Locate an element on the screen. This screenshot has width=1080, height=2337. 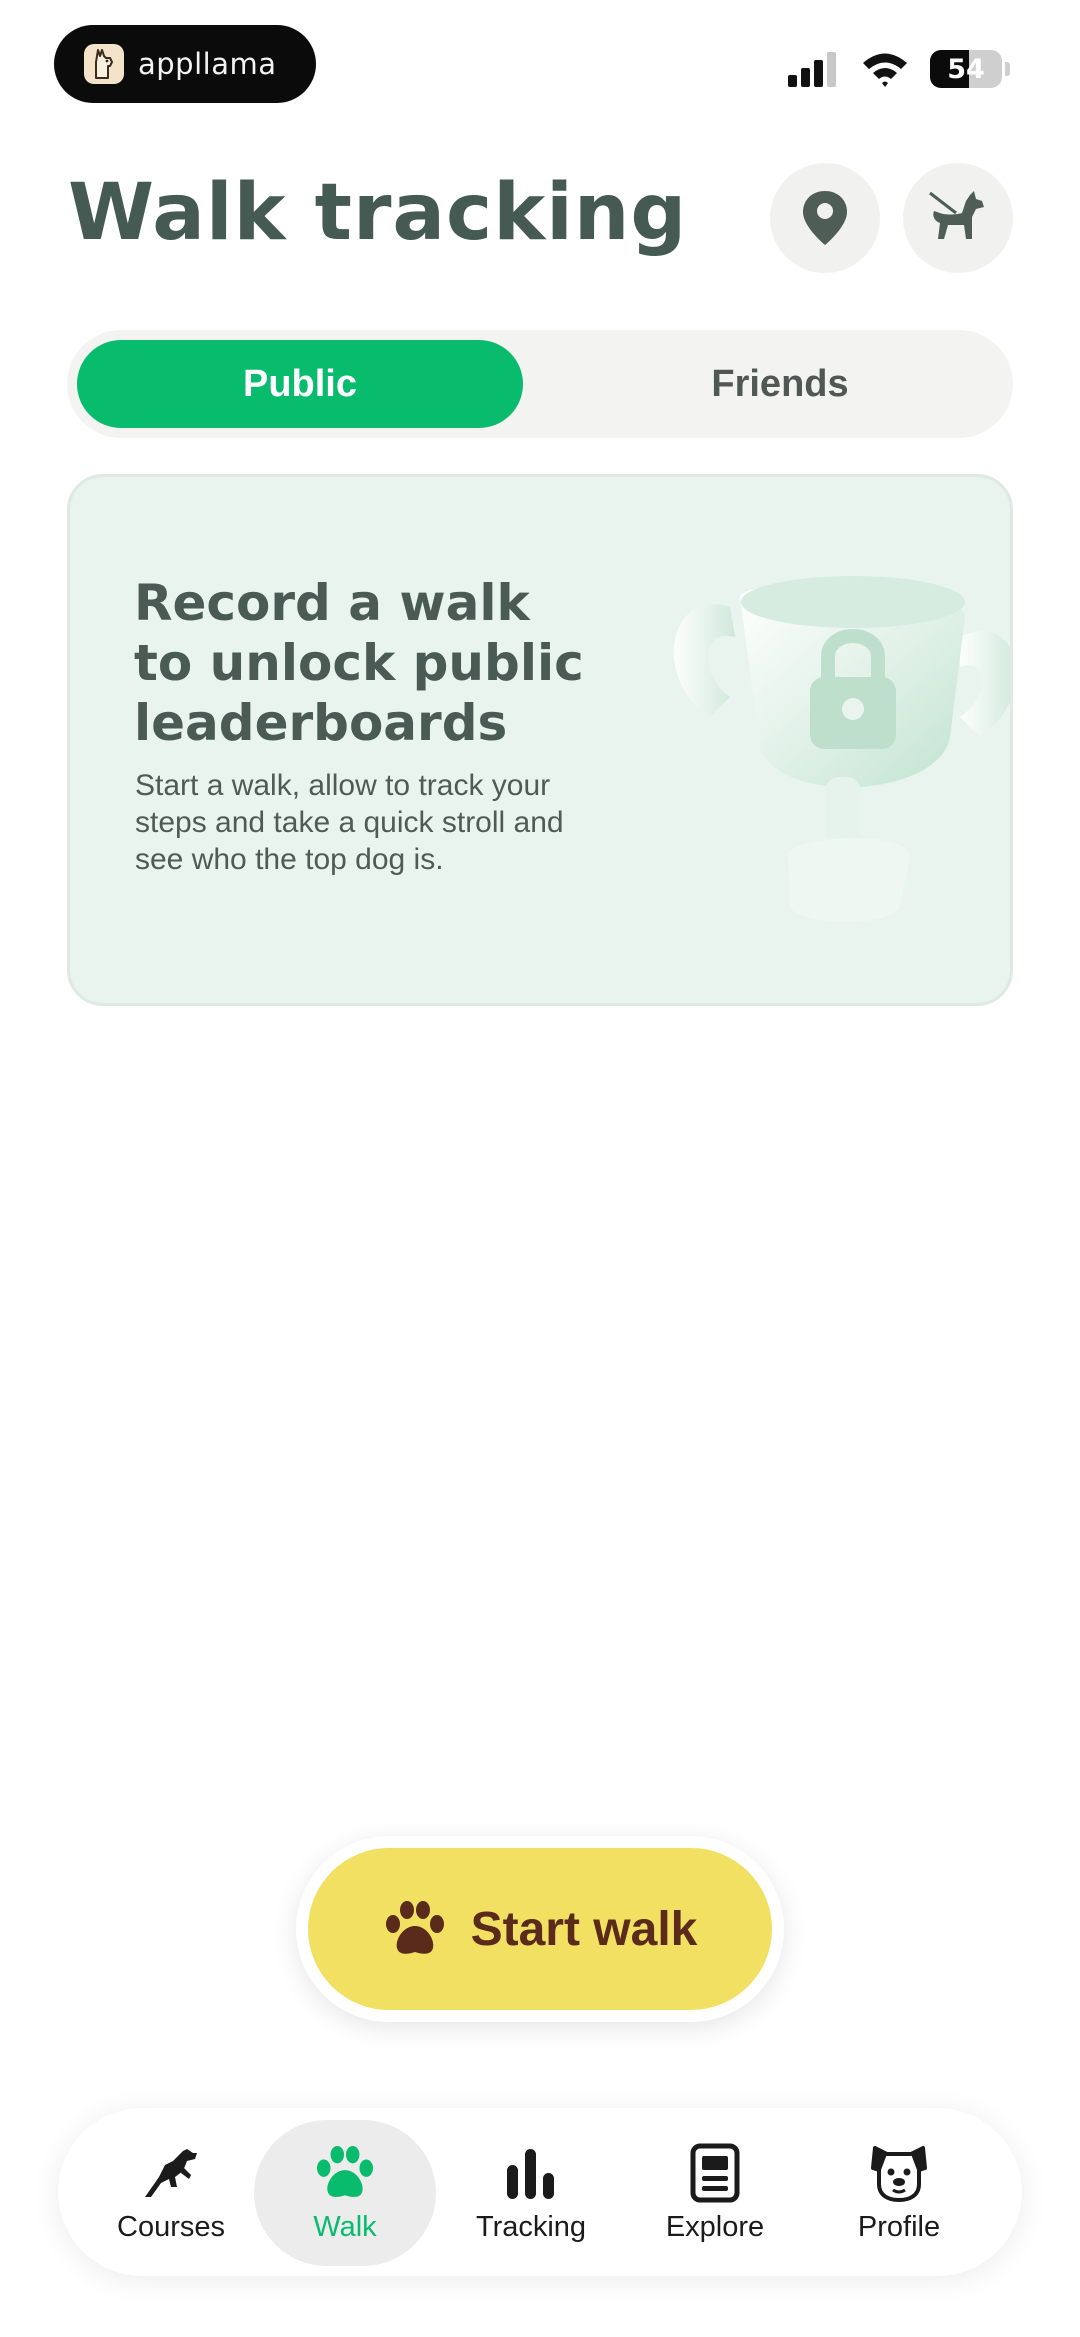
nav-label-courses: Courses is located at coordinates (171, 2227).